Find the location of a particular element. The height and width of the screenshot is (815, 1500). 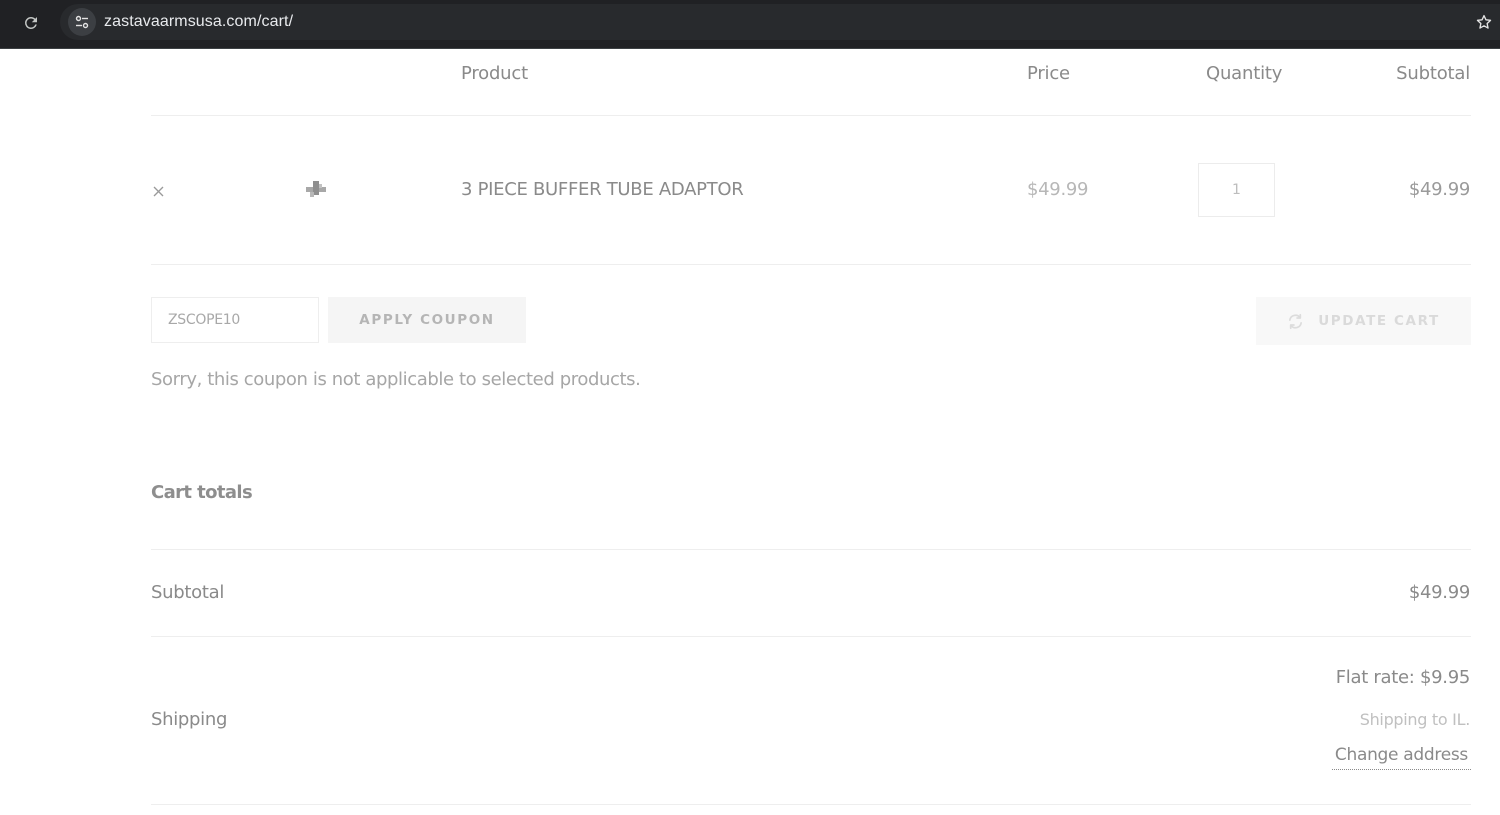

remove-item-button is located at coordinates (158, 191).